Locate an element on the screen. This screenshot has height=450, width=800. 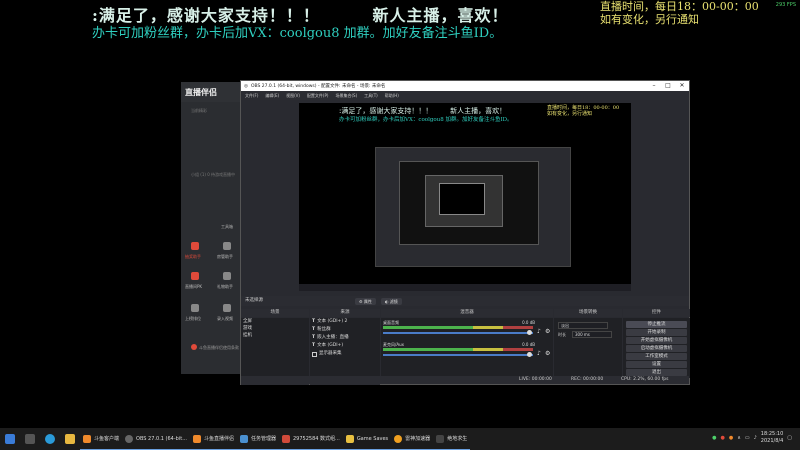
system-tray: ● ● ● ∧ ▭ ♪ 18:25:10 2021/8/4 ▢ is located at coordinates (752, 438).